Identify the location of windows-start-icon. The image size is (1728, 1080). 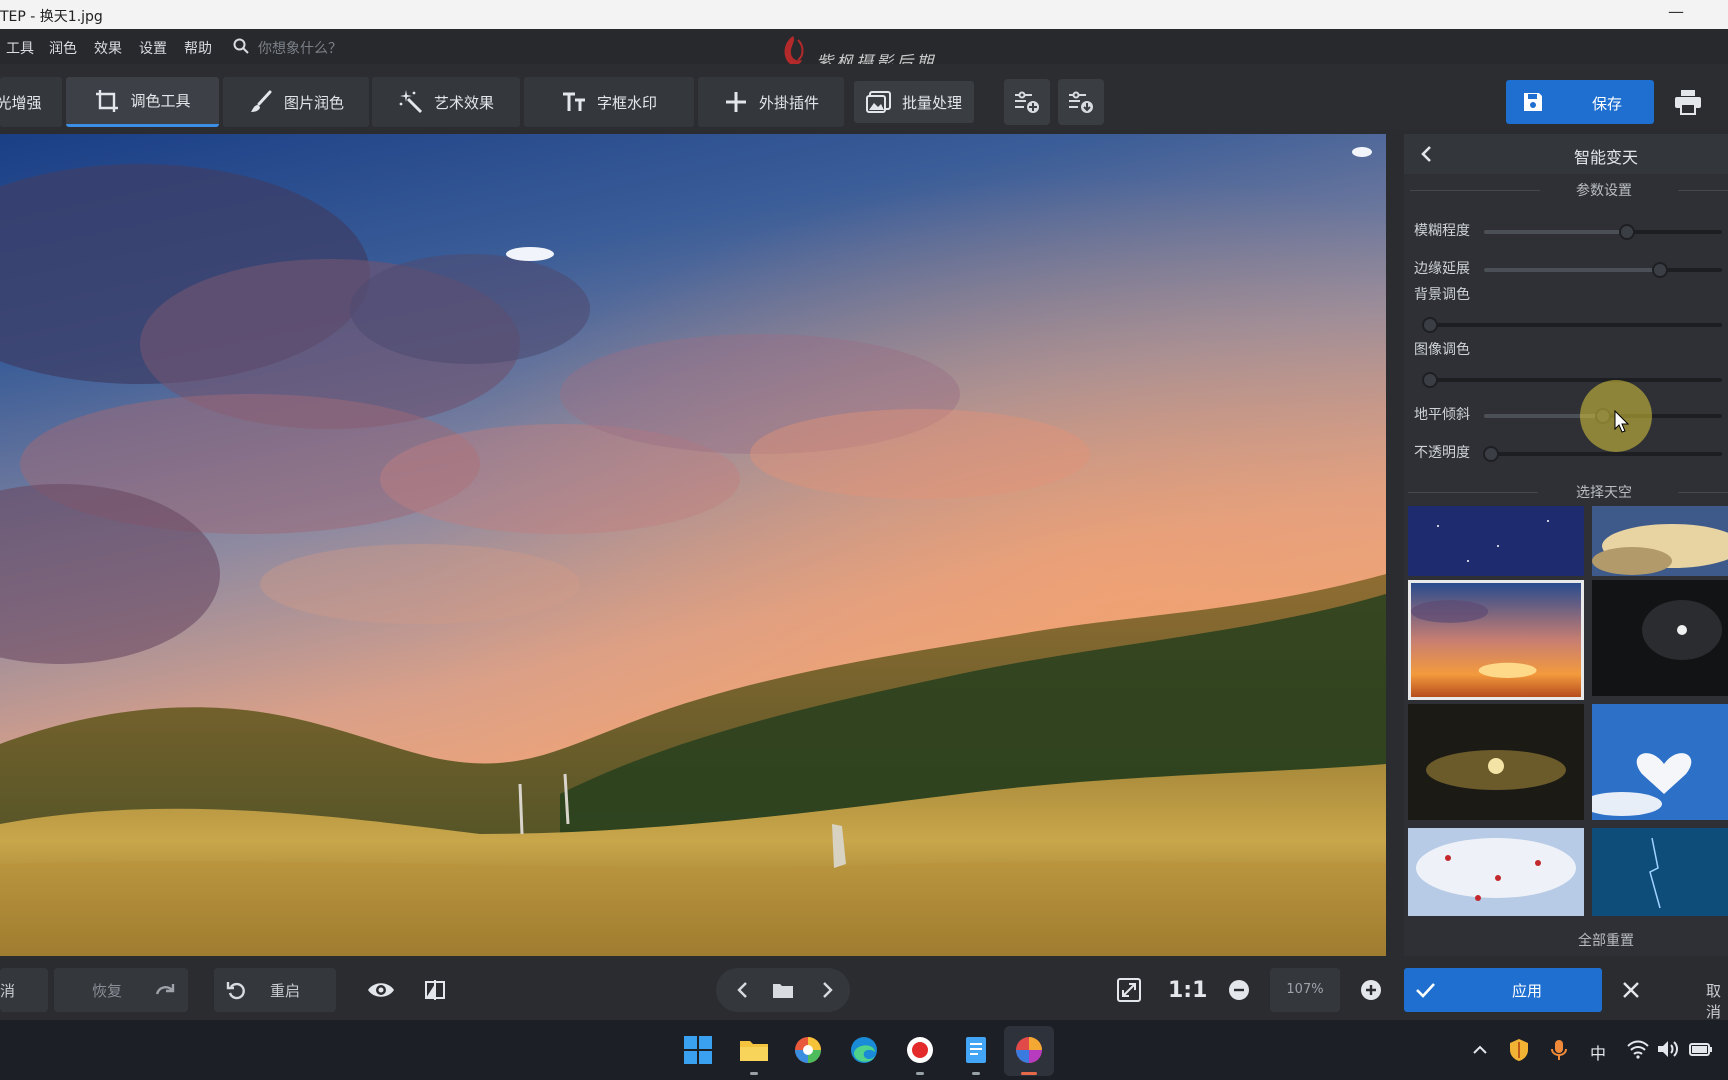
(698, 1050).